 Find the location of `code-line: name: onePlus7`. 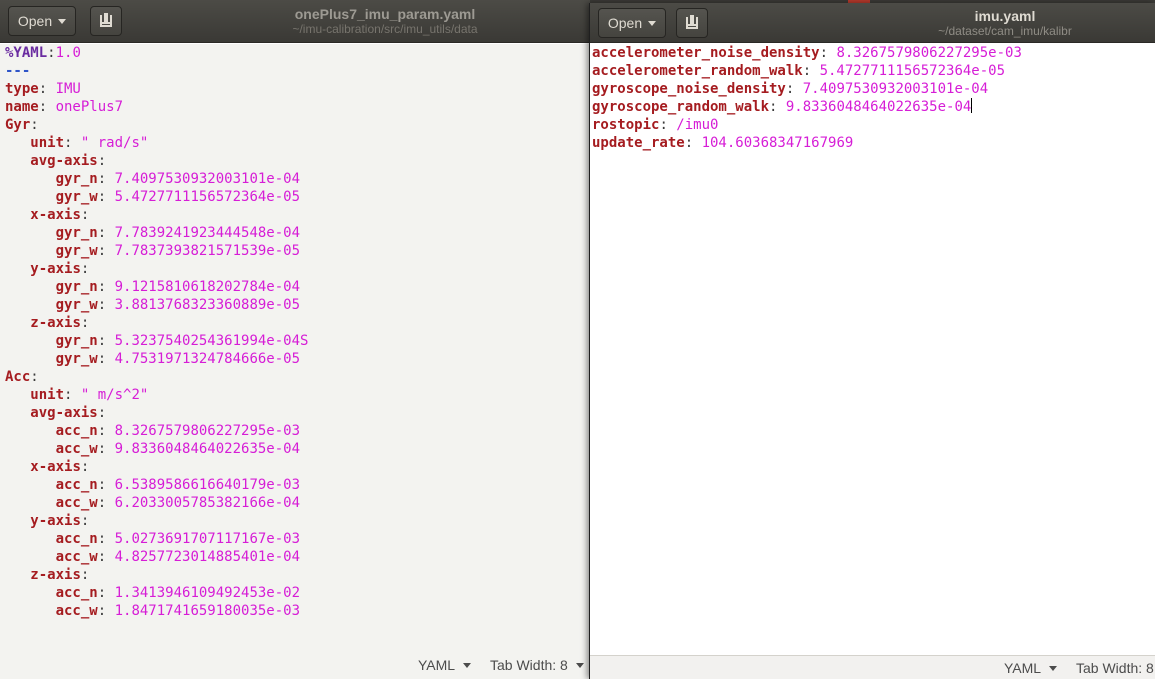

code-line: name: onePlus7 is located at coordinates (295, 107).